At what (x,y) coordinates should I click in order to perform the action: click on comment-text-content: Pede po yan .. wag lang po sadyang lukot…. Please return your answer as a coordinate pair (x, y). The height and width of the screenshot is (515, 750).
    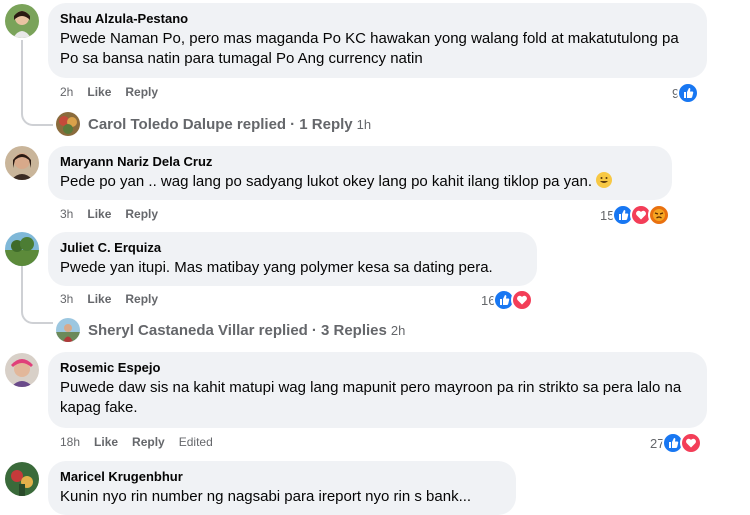
    Looking at the image, I should click on (326, 181).